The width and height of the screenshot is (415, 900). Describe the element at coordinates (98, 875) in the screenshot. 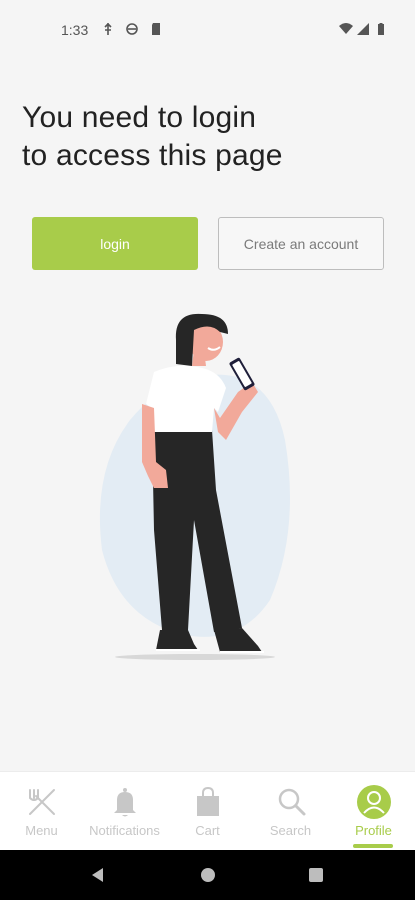

I see `back-icon` at that location.